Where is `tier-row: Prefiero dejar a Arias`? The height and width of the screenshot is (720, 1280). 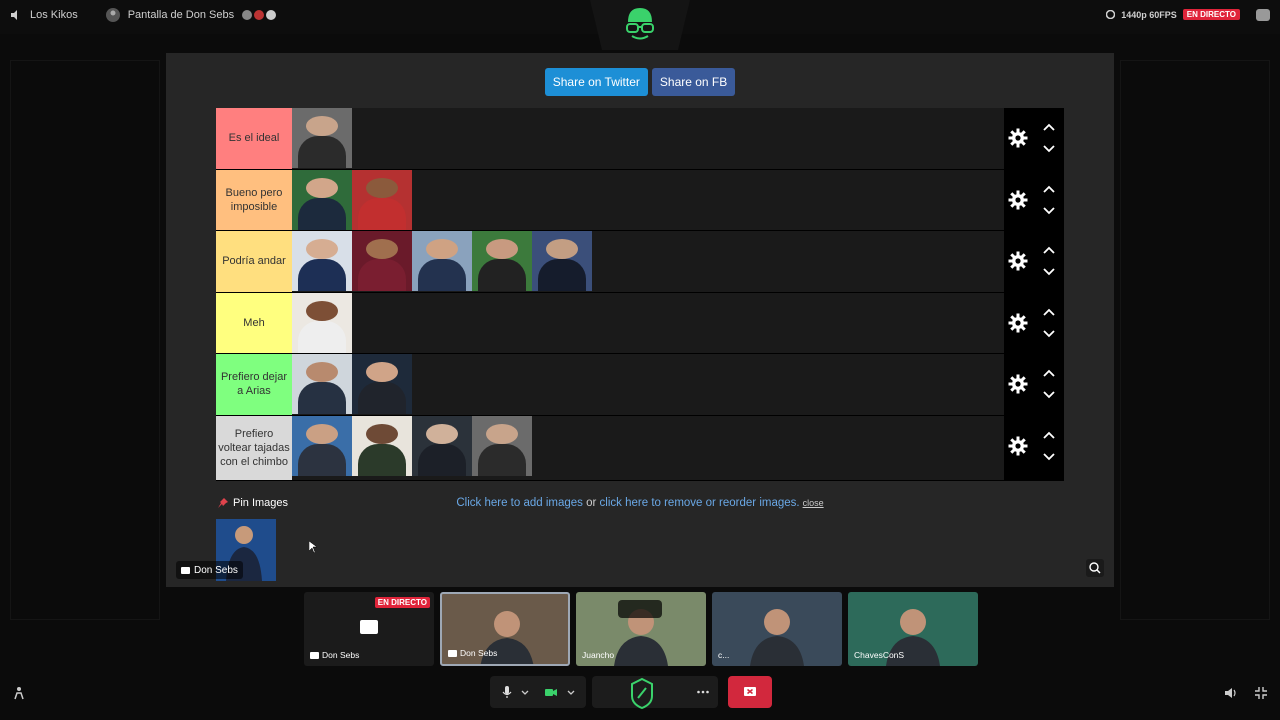 tier-row: Prefiero dejar a Arias is located at coordinates (640, 385).